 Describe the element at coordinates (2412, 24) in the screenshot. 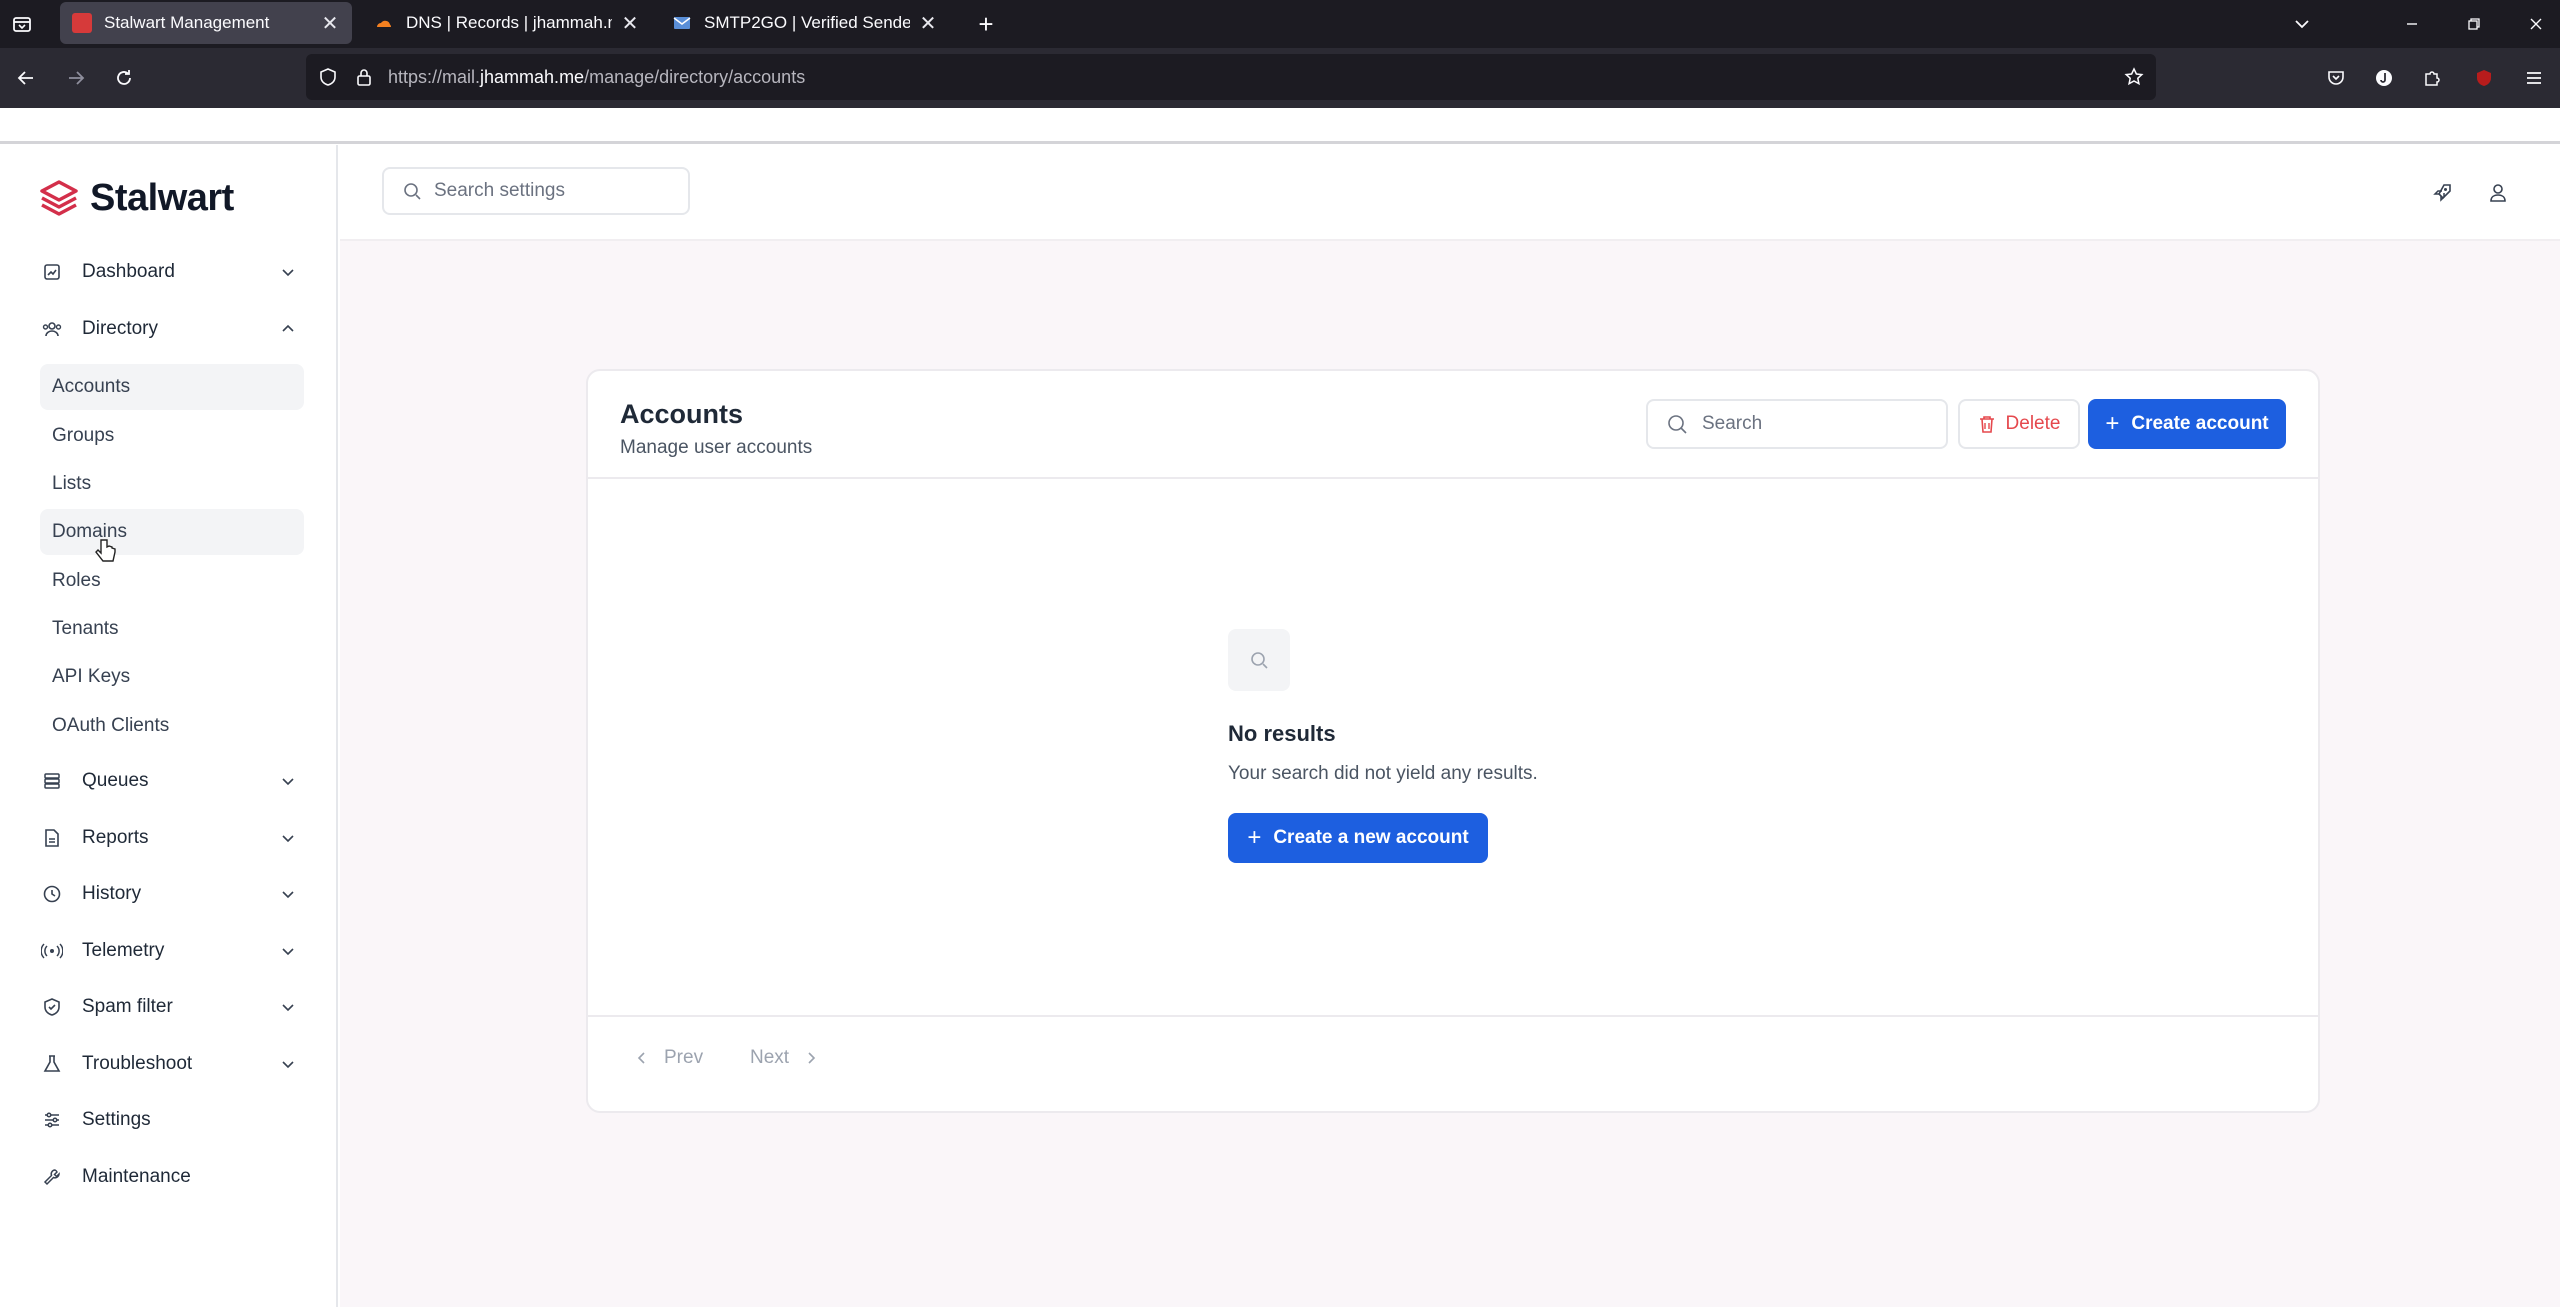

I see `minimize-window-icon` at that location.